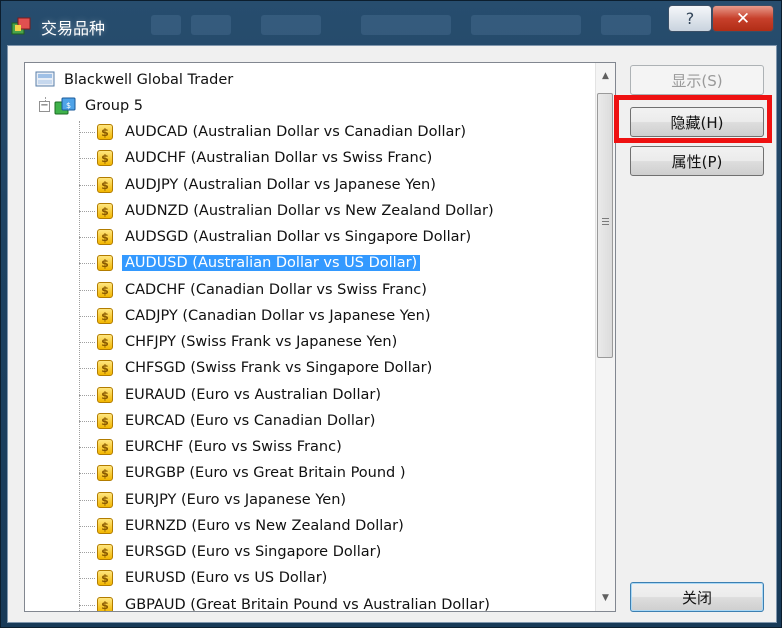 This screenshot has height=628, width=782. What do you see at coordinates (697, 80) in the screenshot?
I see `show-button: 显示(S)` at bounding box center [697, 80].